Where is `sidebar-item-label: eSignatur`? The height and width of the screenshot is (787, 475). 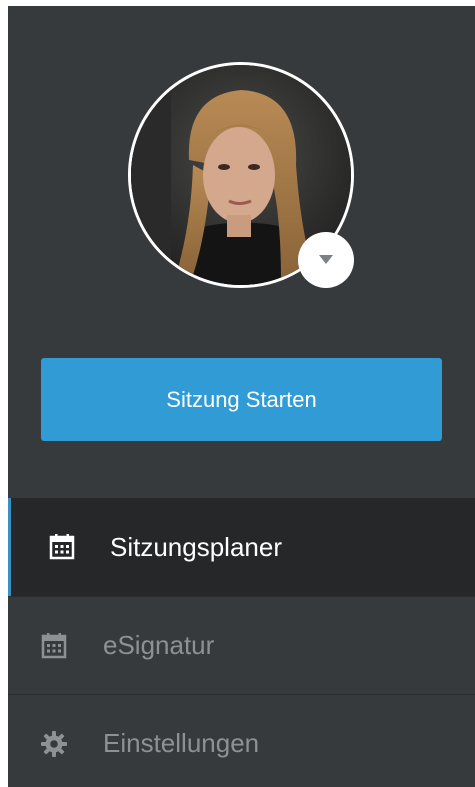
sidebar-item-label: eSignatur is located at coordinates (159, 645).